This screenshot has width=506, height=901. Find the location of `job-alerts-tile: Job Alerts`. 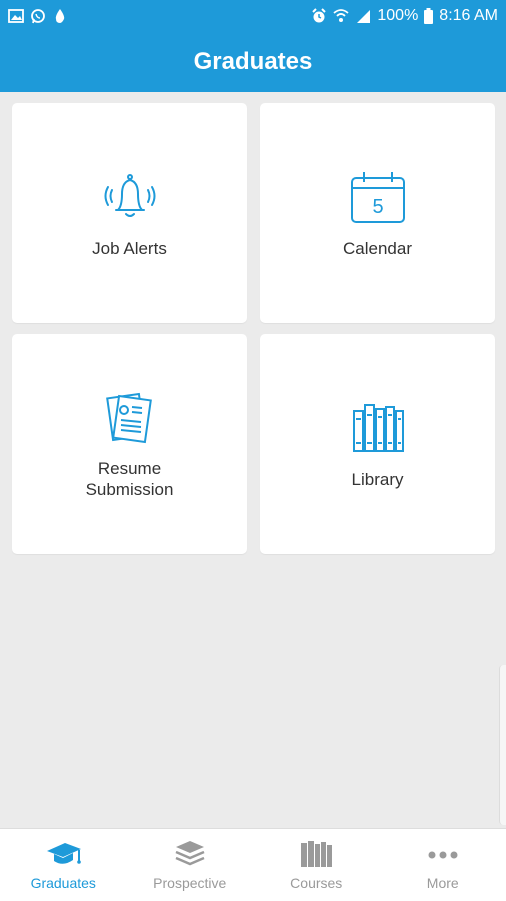

job-alerts-tile: Job Alerts is located at coordinates (129, 213).